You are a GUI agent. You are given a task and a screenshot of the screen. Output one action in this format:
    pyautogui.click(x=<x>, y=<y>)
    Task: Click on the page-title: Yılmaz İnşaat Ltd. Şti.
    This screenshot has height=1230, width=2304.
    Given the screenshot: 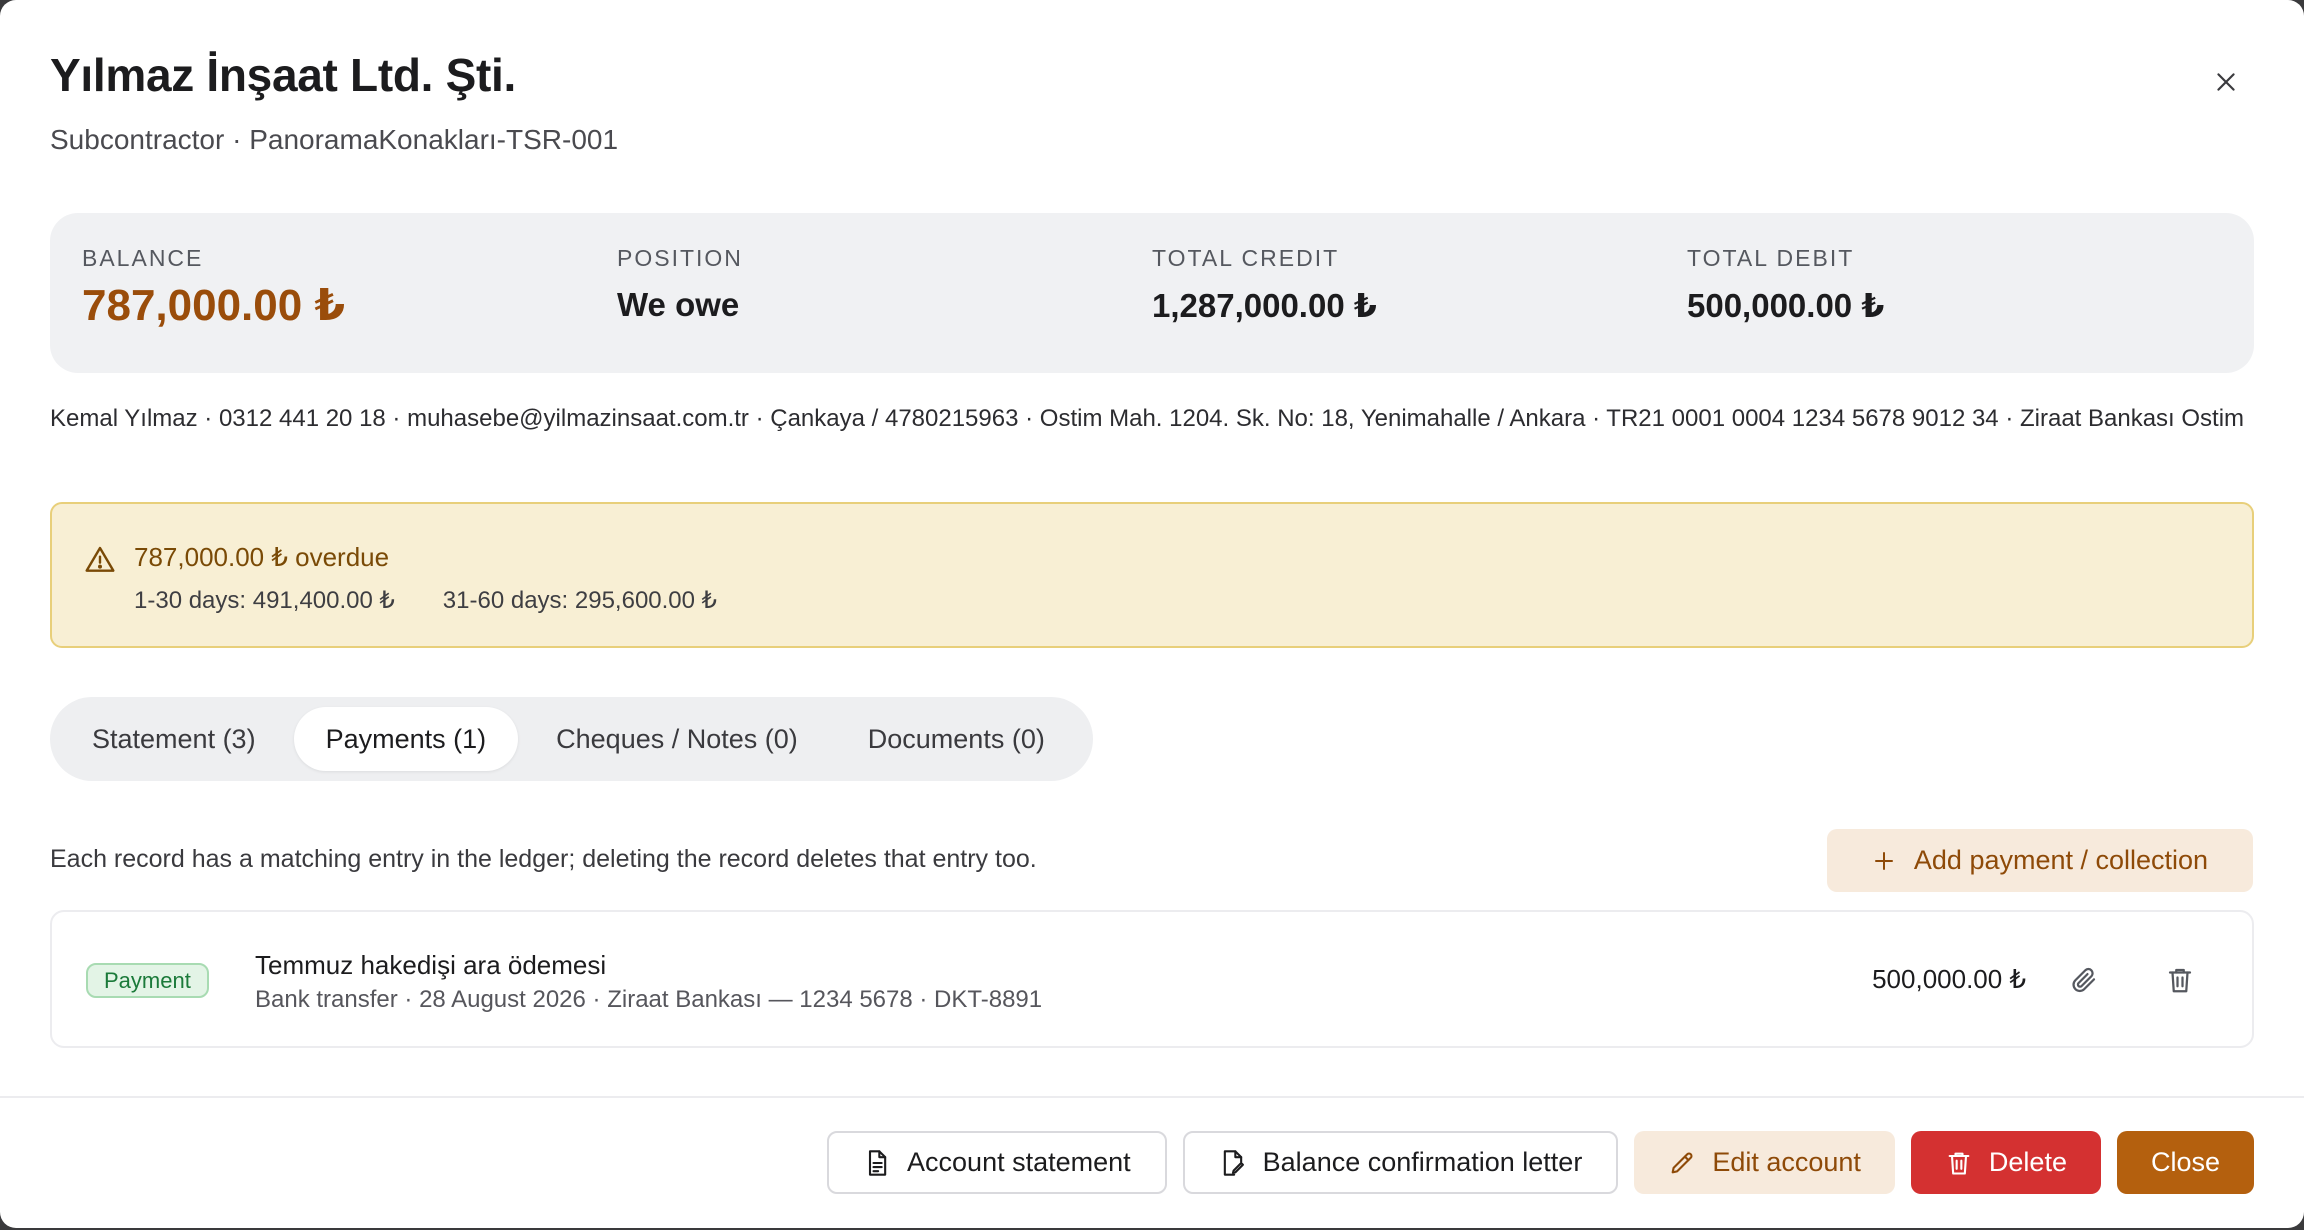 What is the action you would take?
    pyautogui.click(x=283, y=75)
    